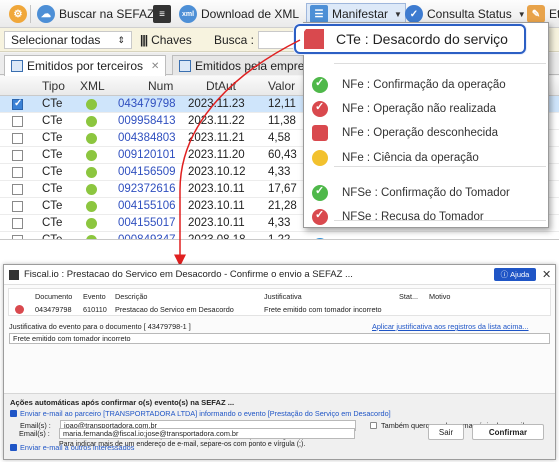 This screenshot has width=559, height=462. What do you see at coordinates (373, 425) in the screenshot?
I see `copy-checkbox` at bounding box center [373, 425].